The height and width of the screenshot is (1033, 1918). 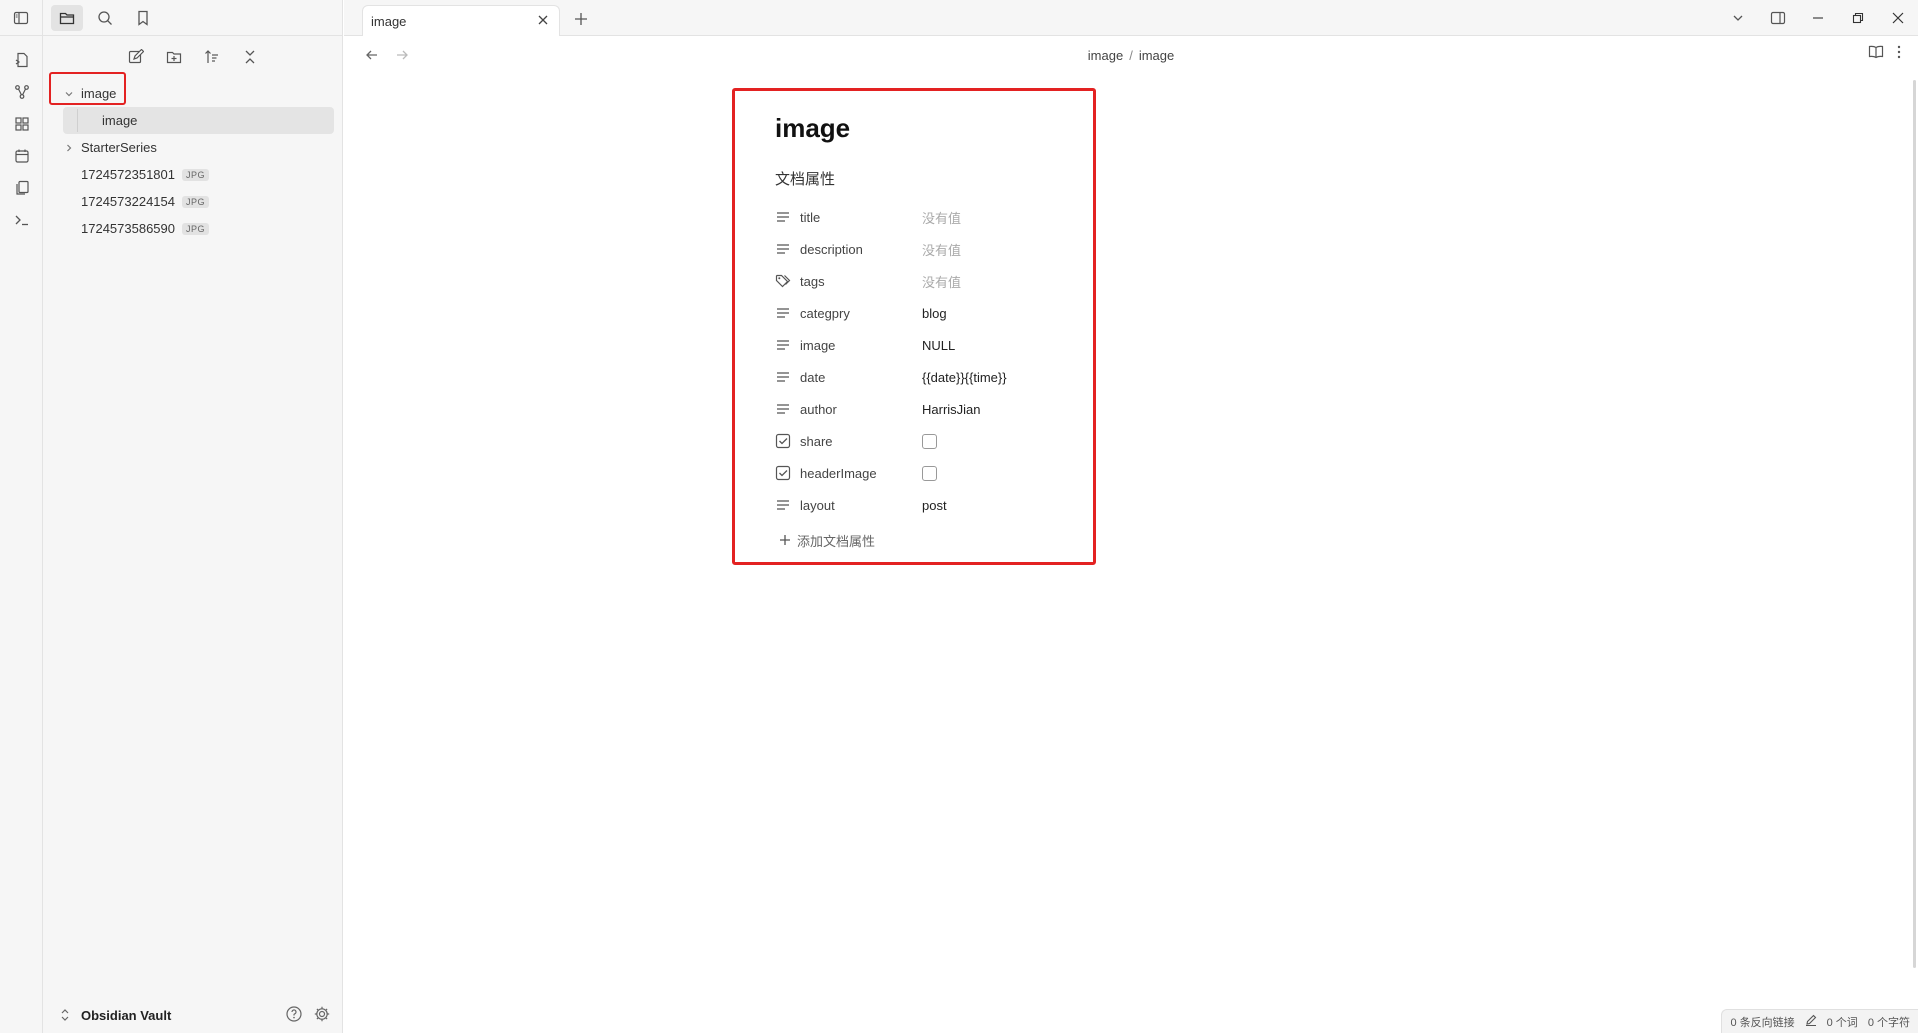 I want to click on tab-bookmarks, so click(x=143, y=18).